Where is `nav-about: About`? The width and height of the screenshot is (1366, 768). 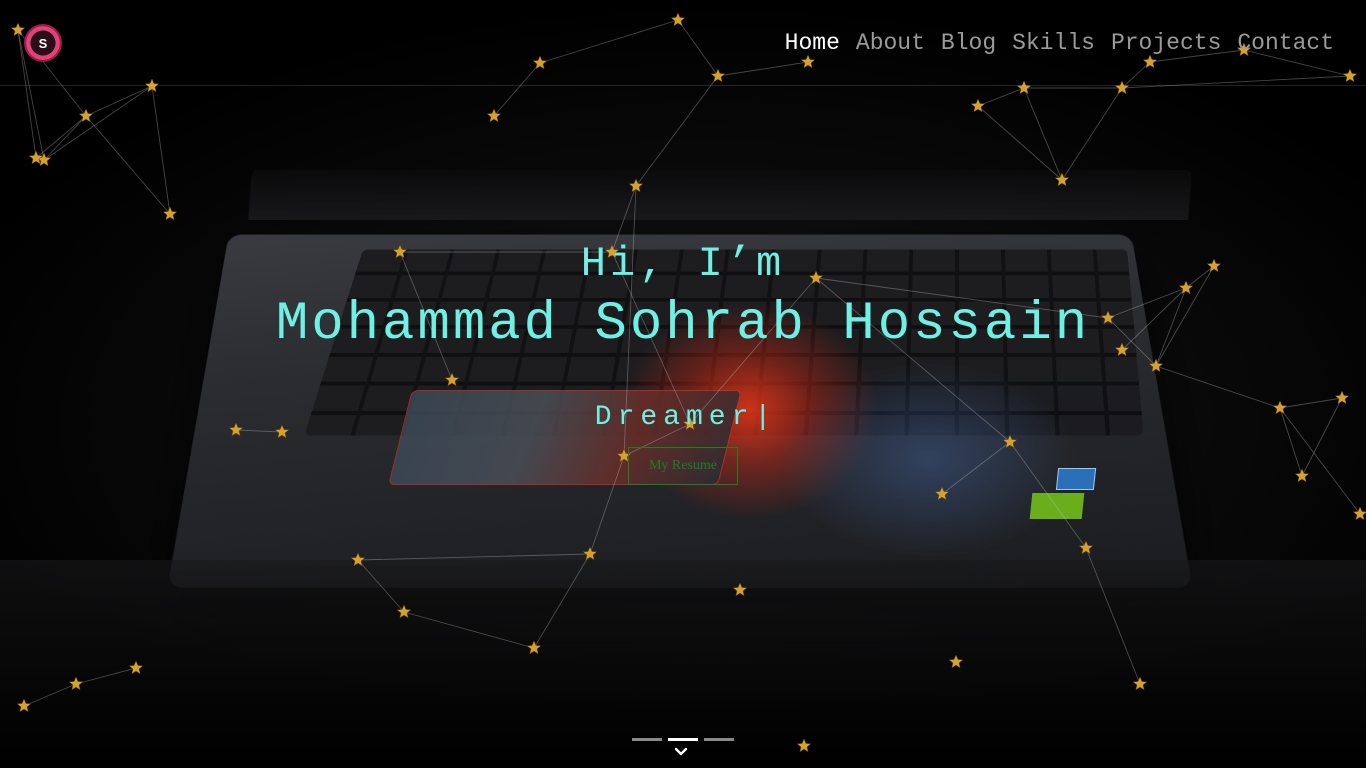 nav-about: About is located at coordinates (890, 43).